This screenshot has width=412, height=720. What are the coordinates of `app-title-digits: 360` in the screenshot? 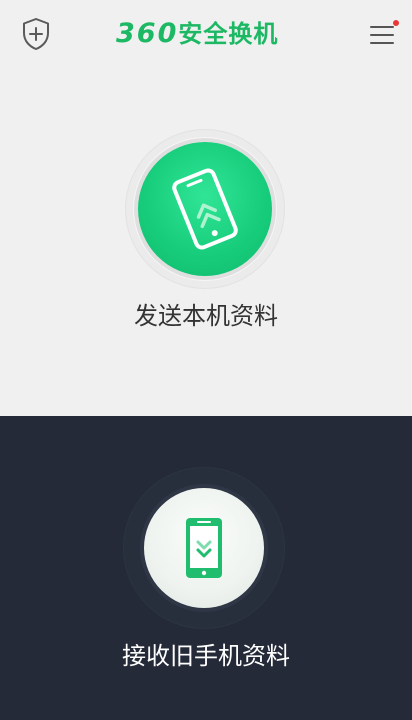 It's located at (147, 33).